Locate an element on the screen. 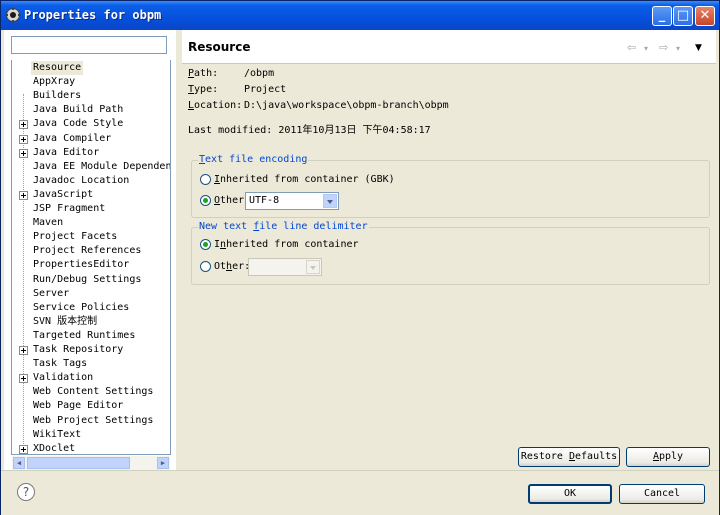  eclipse-gear-icon is located at coordinates (13, 15).